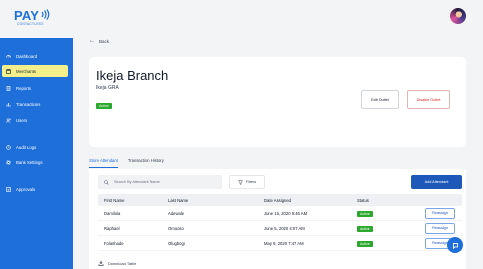 This screenshot has height=269, width=483. What do you see at coordinates (26, 147) in the screenshot?
I see `sidebar-item-label: Audit Logs` at bounding box center [26, 147].